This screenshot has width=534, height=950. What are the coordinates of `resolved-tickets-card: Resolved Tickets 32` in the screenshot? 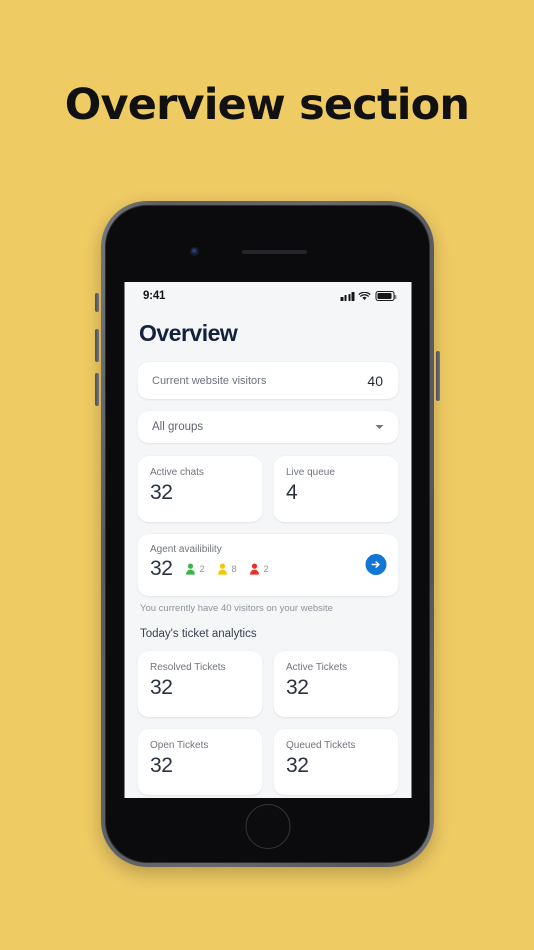 It's located at (199, 684).